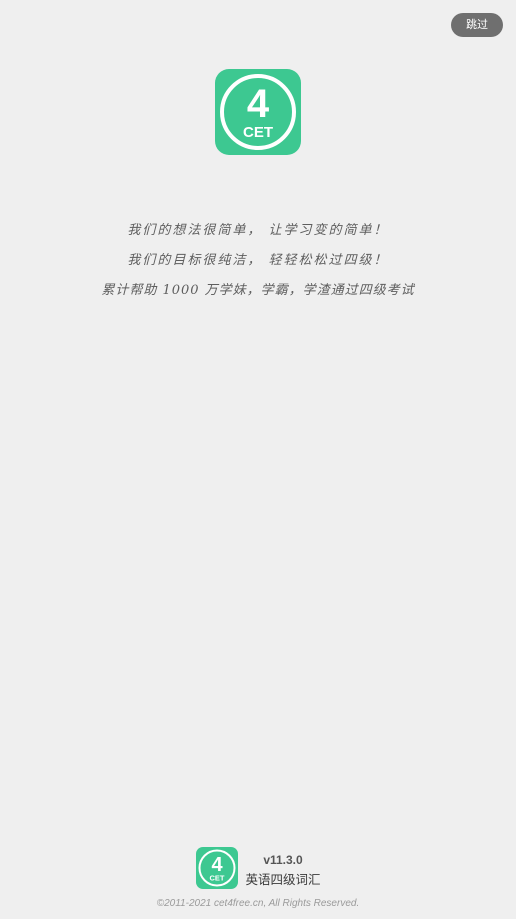 This screenshot has height=919, width=516. What do you see at coordinates (258, 290) in the screenshot?
I see `slogan-line-3: 累计帮助 1000 万学妹，学霸，学渣通过四级考试` at bounding box center [258, 290].